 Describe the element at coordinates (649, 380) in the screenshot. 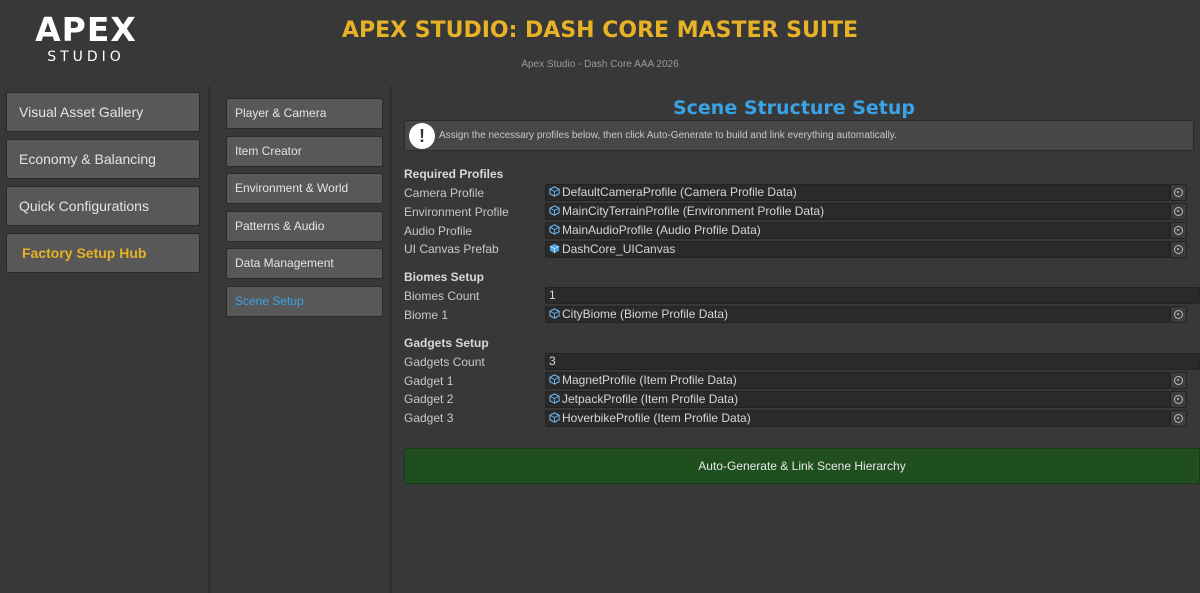

I see `gadget-1-value: MagnetProfile (Item Profile Data)` at that location.